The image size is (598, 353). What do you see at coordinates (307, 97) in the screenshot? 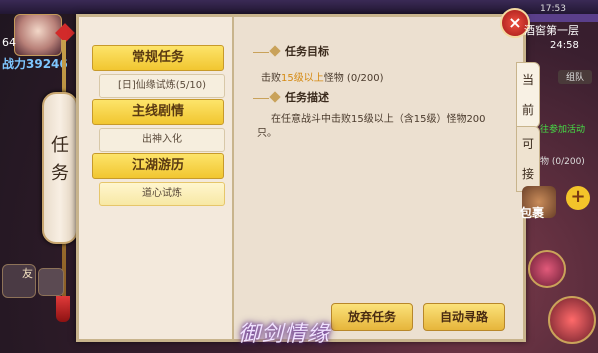
I see `desc-title-text: 任务描述` at bounding box center [307, 97].